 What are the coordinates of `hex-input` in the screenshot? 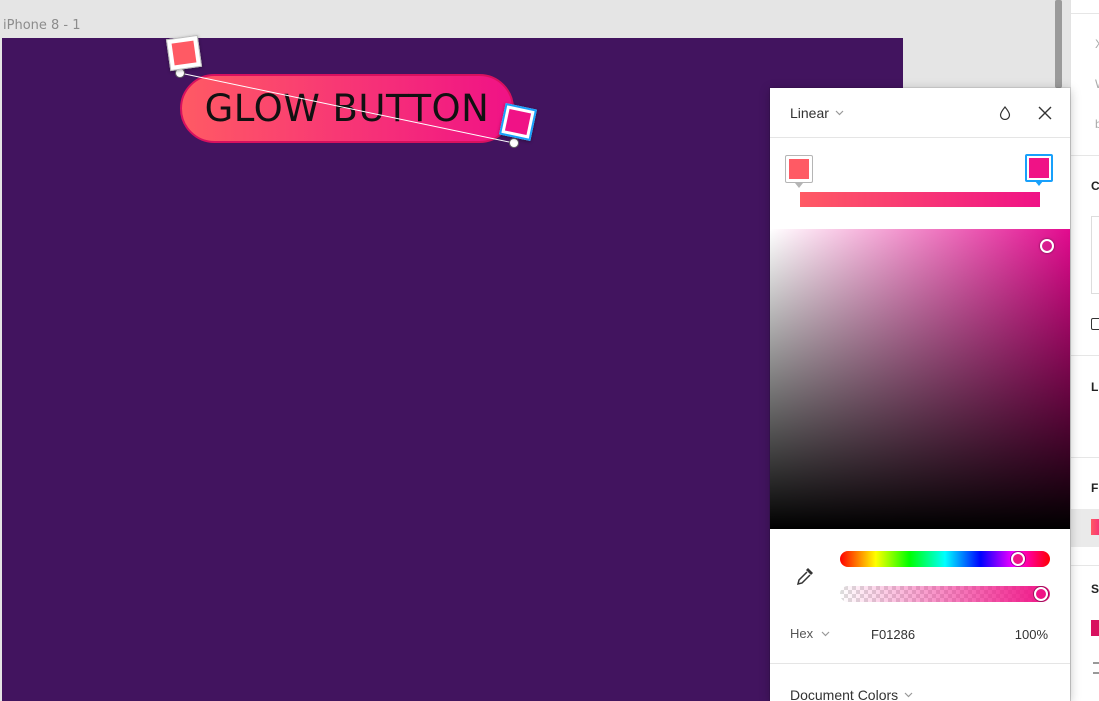 It's located at (916, 634).